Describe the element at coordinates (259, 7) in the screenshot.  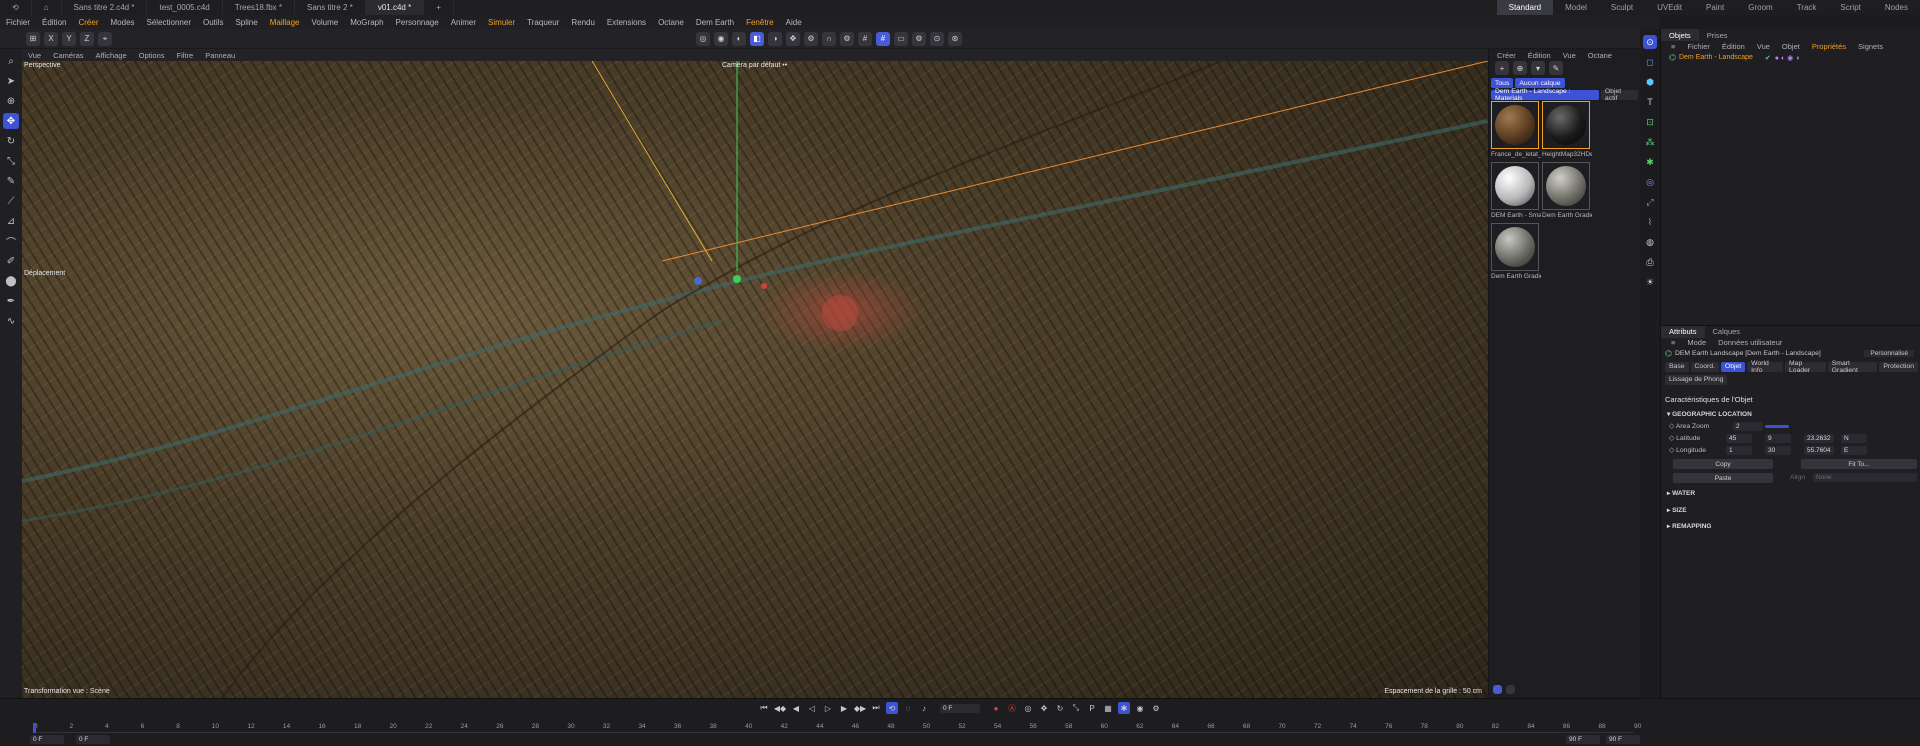
I see `tab-doc-3: Trees18.fbx *` at that location.